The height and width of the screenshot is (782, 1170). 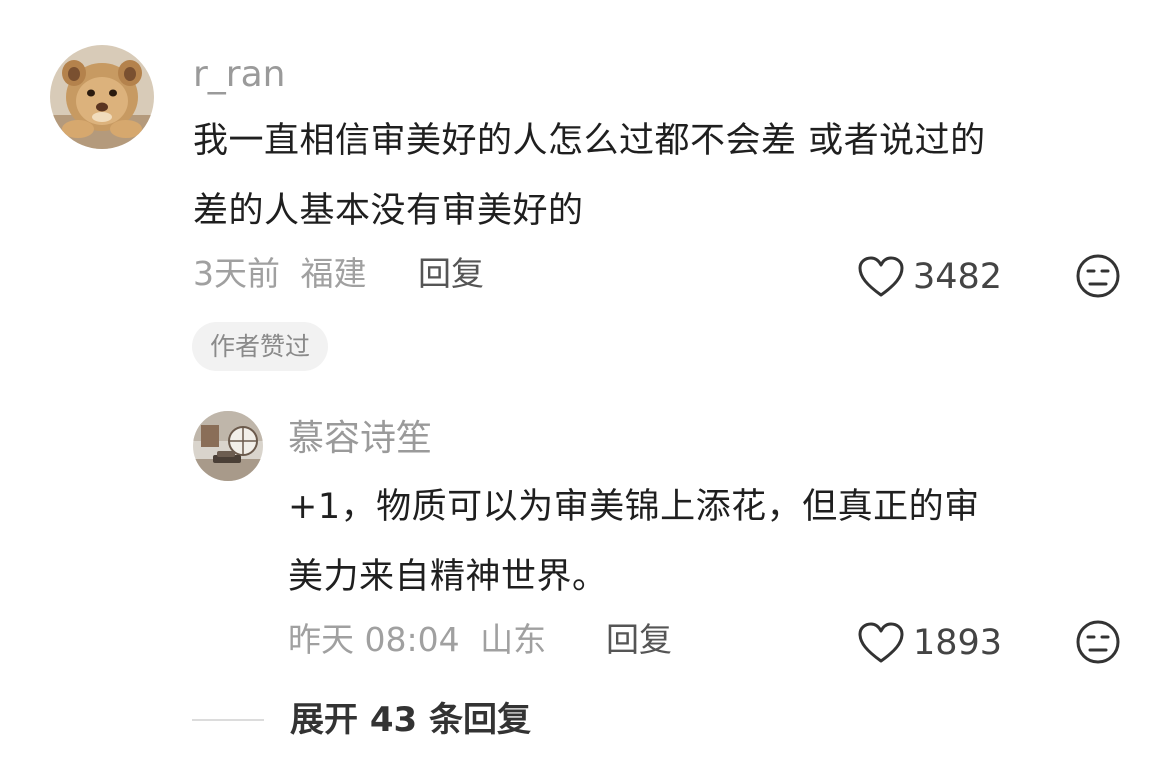 I want to click on reply-meta: 昨天 08:04 山东, so click(x=417, y=639).